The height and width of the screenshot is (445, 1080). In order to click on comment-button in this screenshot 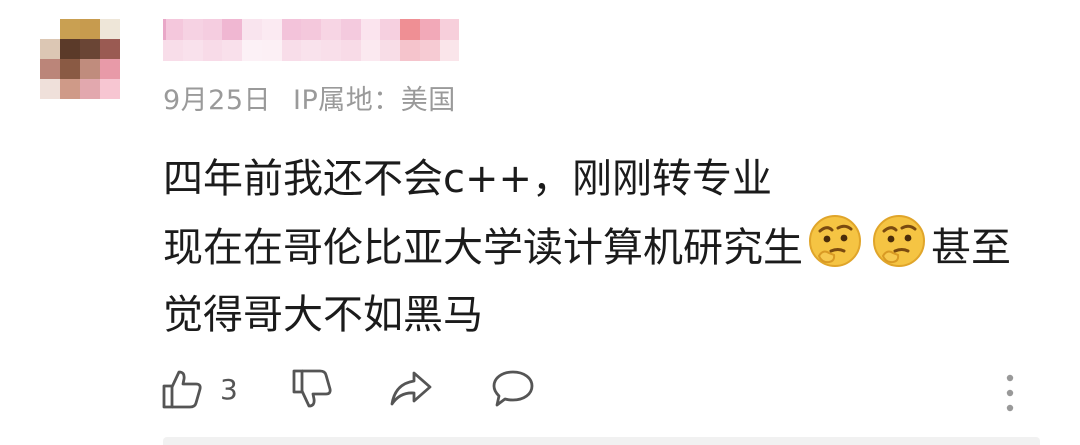, I will do `click(513, 389)`.